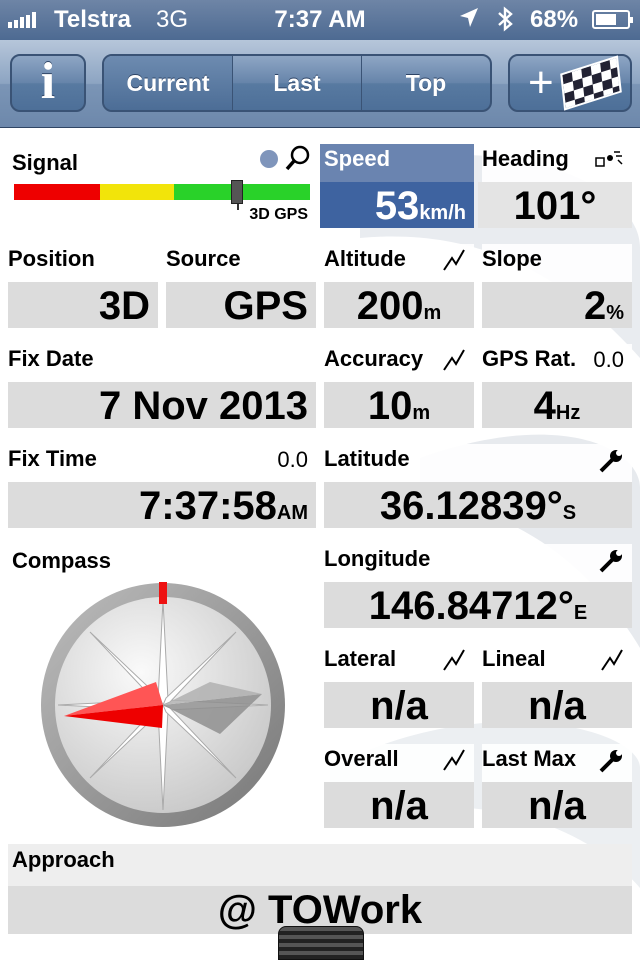 This screenshot has height=960, width=640. I want to click on source-label: Source, so click(241, 263).